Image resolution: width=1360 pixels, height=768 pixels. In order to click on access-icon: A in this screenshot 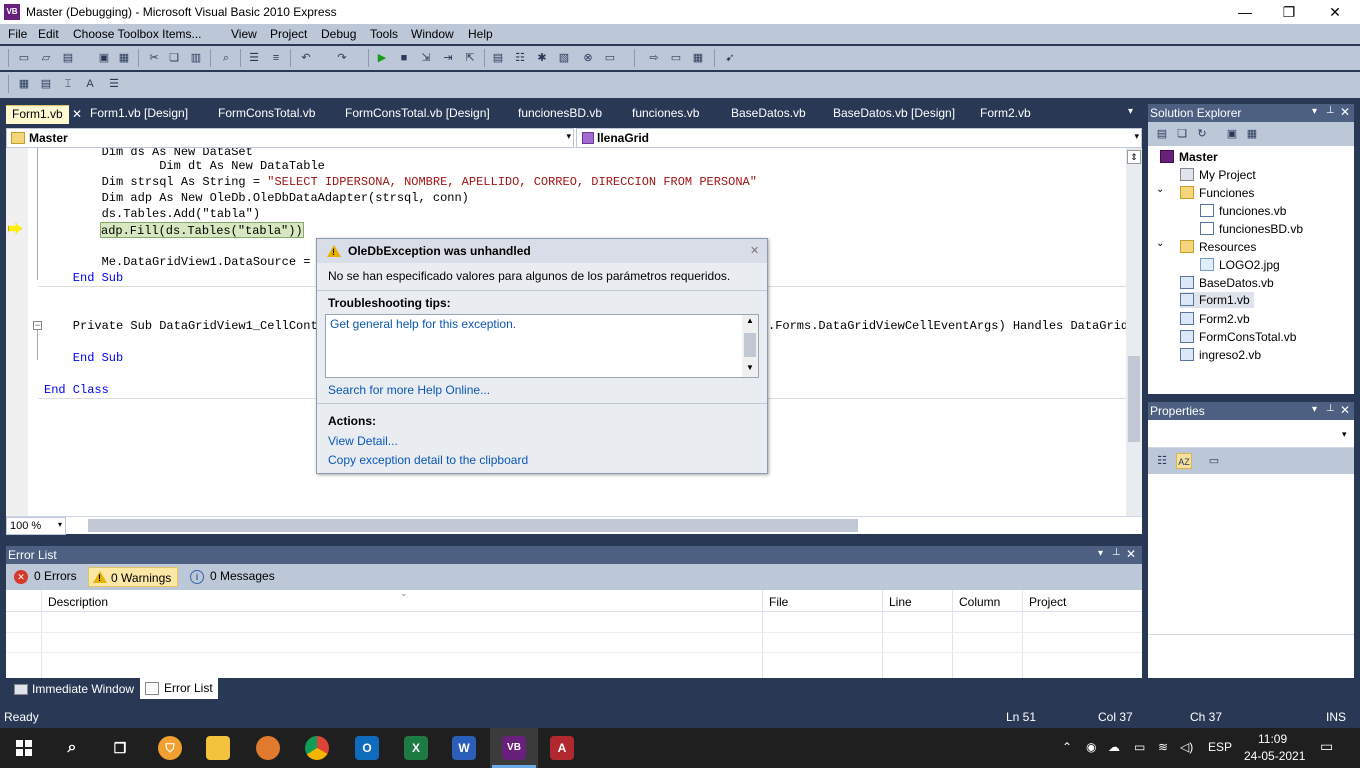, I will do `click(562, 748)`.